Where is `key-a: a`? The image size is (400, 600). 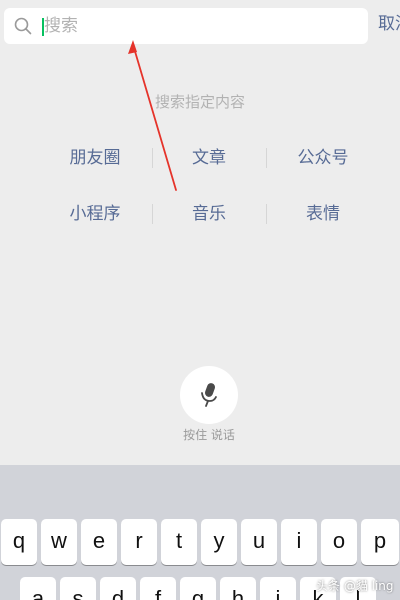
key-a: a is located at coordinates (38, 588).